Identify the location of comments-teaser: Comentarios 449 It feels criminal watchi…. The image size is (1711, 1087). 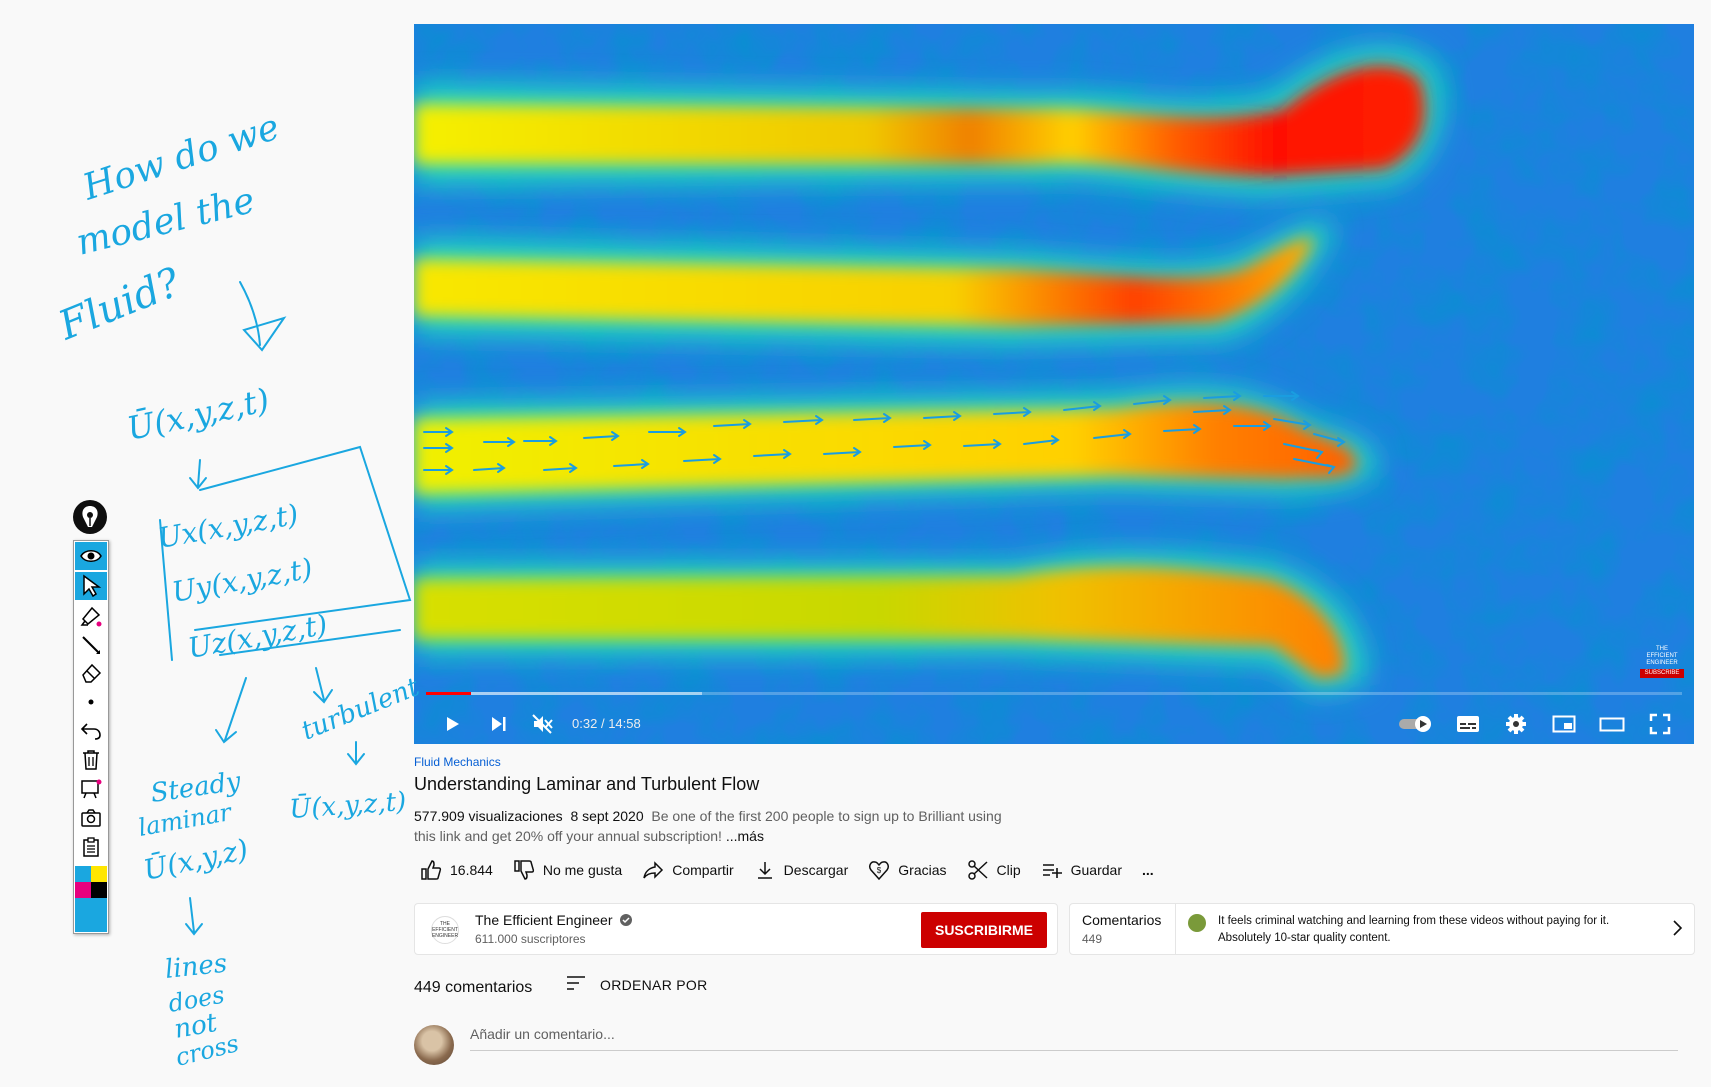
(1382, 929).